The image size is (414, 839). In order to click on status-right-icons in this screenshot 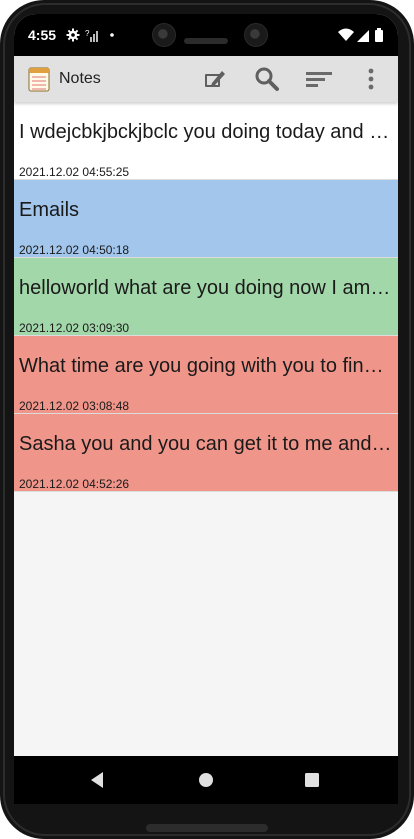, I will do `click(363, 35)`.